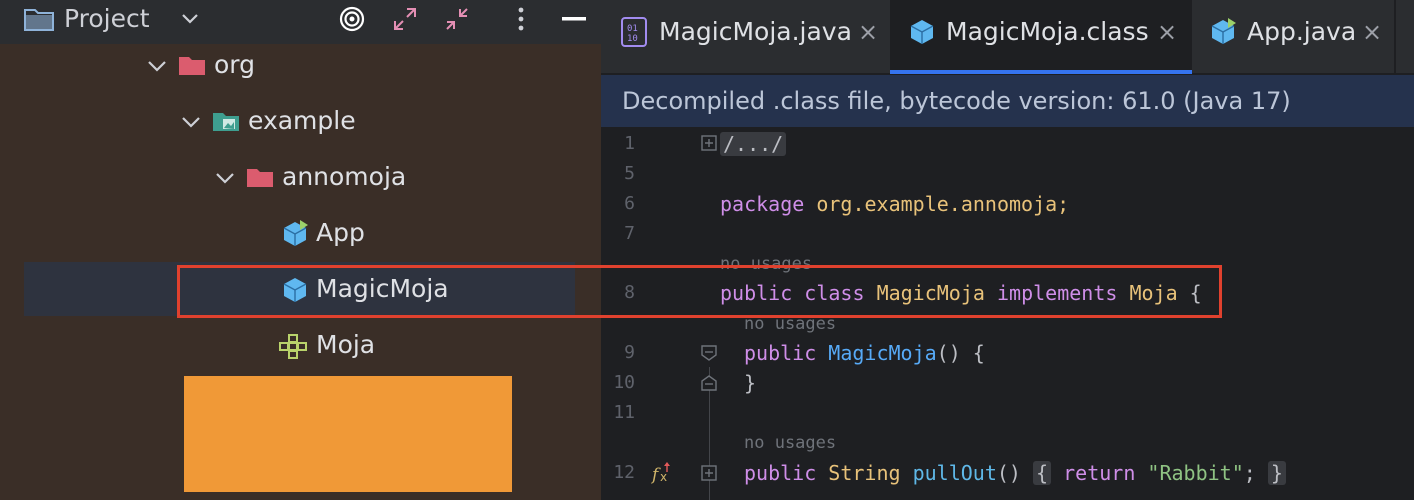 Image resolution: width=1414 pixels, height=500 pixels. What do you see at coordinates (344, 176) in the screenshot?
I see `tree-item-label: annomoja` at bounding box center [344, 176].